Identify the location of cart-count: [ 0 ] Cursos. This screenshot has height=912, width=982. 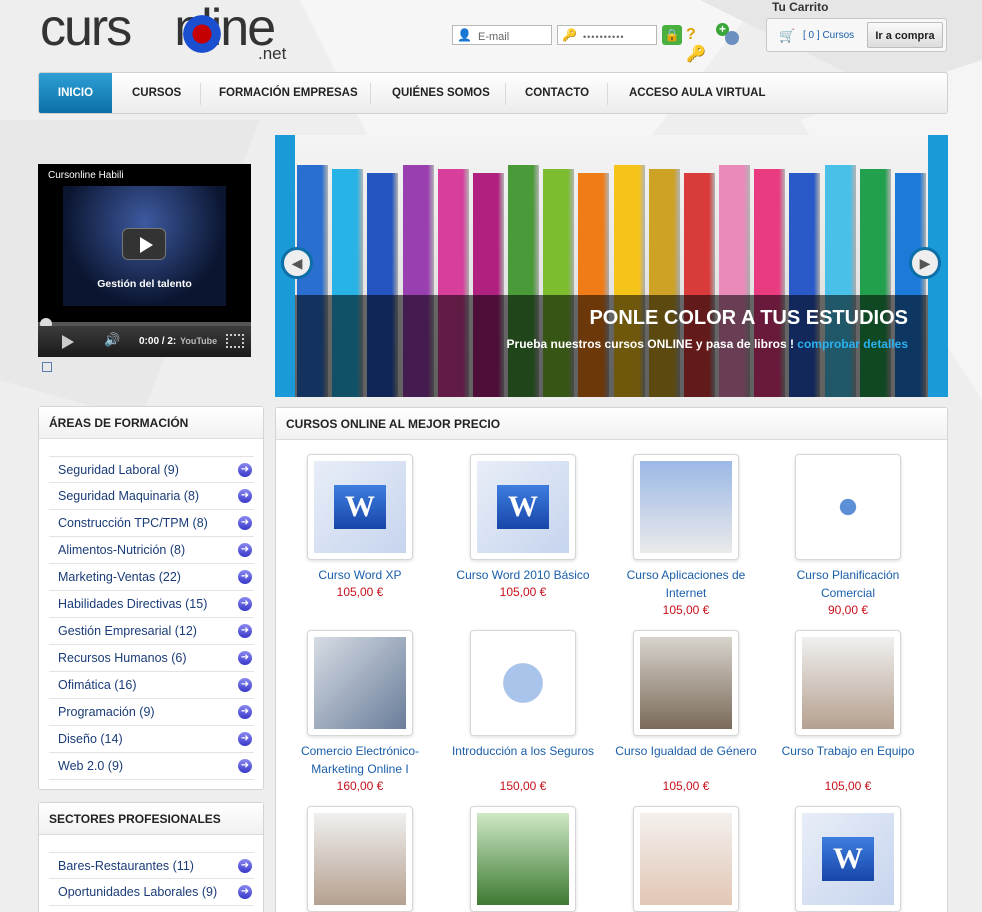
(828, 35).